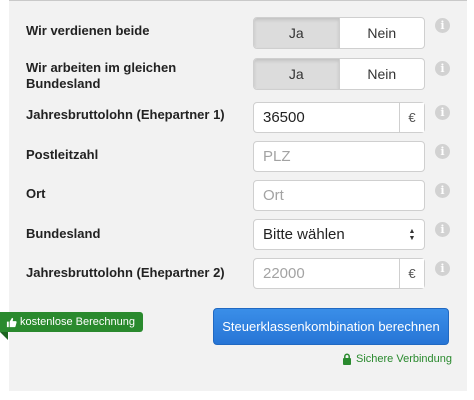 This screenshot has width=474, height=400. Describe the element at coordinates (412, 234) in the screenshot. I see `select-arrows-icon: ▲ ▼` at that location.